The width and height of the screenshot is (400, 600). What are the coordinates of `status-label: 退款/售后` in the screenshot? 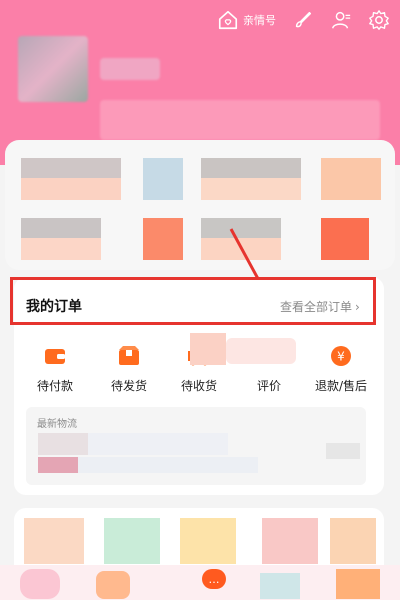 It's located at (341, 386).